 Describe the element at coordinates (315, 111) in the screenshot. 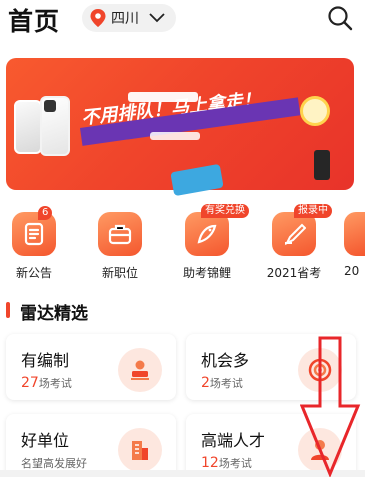

I see `coin-image` at that location.